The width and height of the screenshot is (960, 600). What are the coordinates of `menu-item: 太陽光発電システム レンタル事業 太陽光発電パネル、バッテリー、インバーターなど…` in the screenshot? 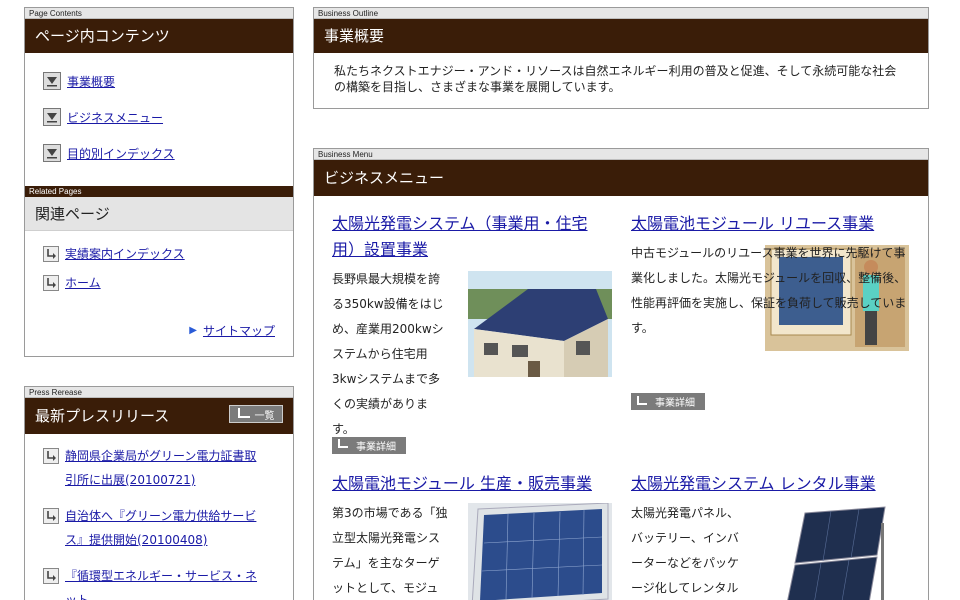 It's located at (773, 535).